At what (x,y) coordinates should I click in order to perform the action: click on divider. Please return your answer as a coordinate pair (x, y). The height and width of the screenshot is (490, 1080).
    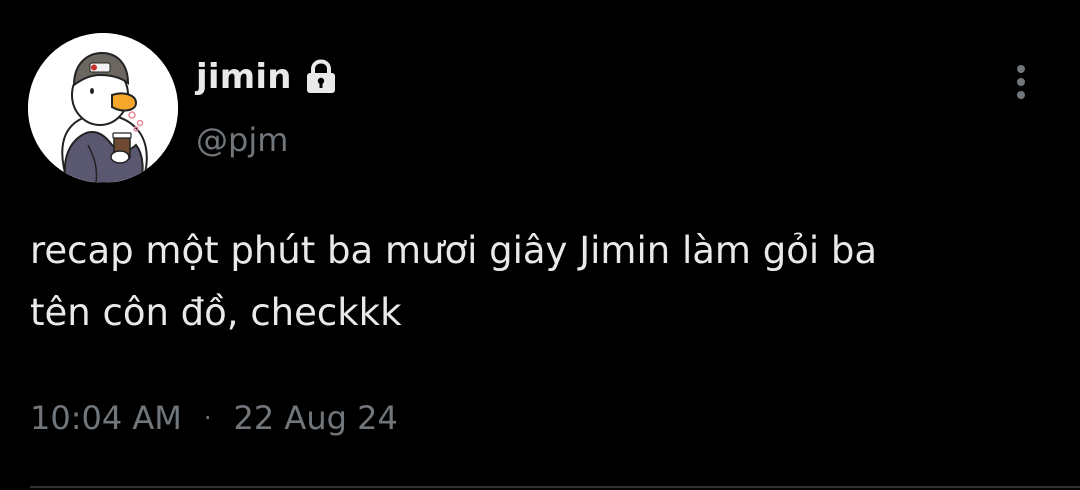
    Looking at the image, I should click on (555, 487).